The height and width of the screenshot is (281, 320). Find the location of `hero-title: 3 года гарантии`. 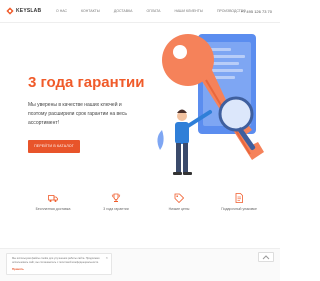

hero-title: 3 года гарантии is located at coordinates (86, 82).